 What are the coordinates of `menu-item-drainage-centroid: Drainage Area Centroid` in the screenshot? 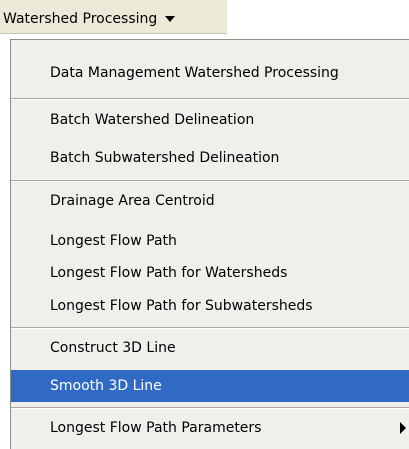 It's located at (210, 201).